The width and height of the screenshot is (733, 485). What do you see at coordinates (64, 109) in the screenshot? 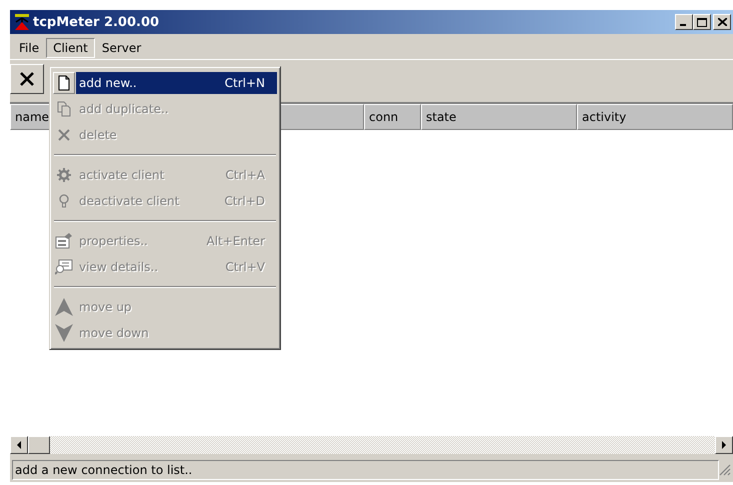
I see `pages-icon` at bounding box center [64, 109].